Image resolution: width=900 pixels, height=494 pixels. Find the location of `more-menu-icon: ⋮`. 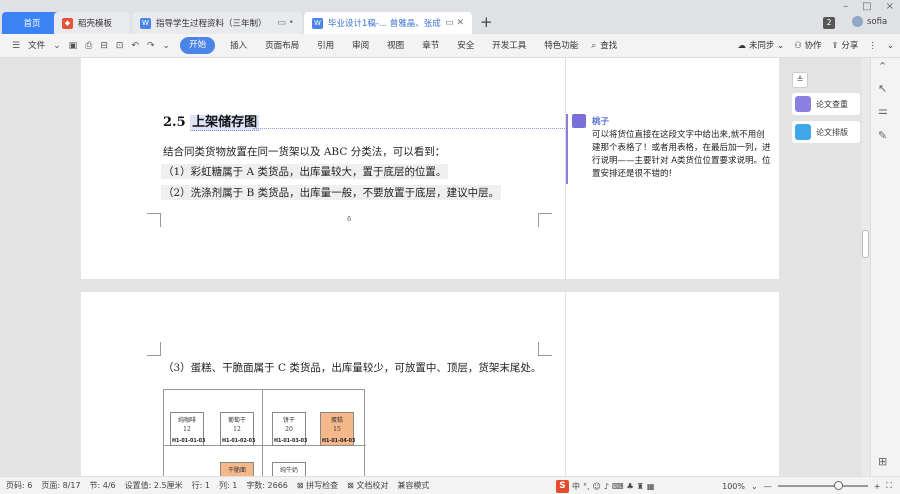

more-menu-icon: ⋮ is located at coordinates (872, 46).